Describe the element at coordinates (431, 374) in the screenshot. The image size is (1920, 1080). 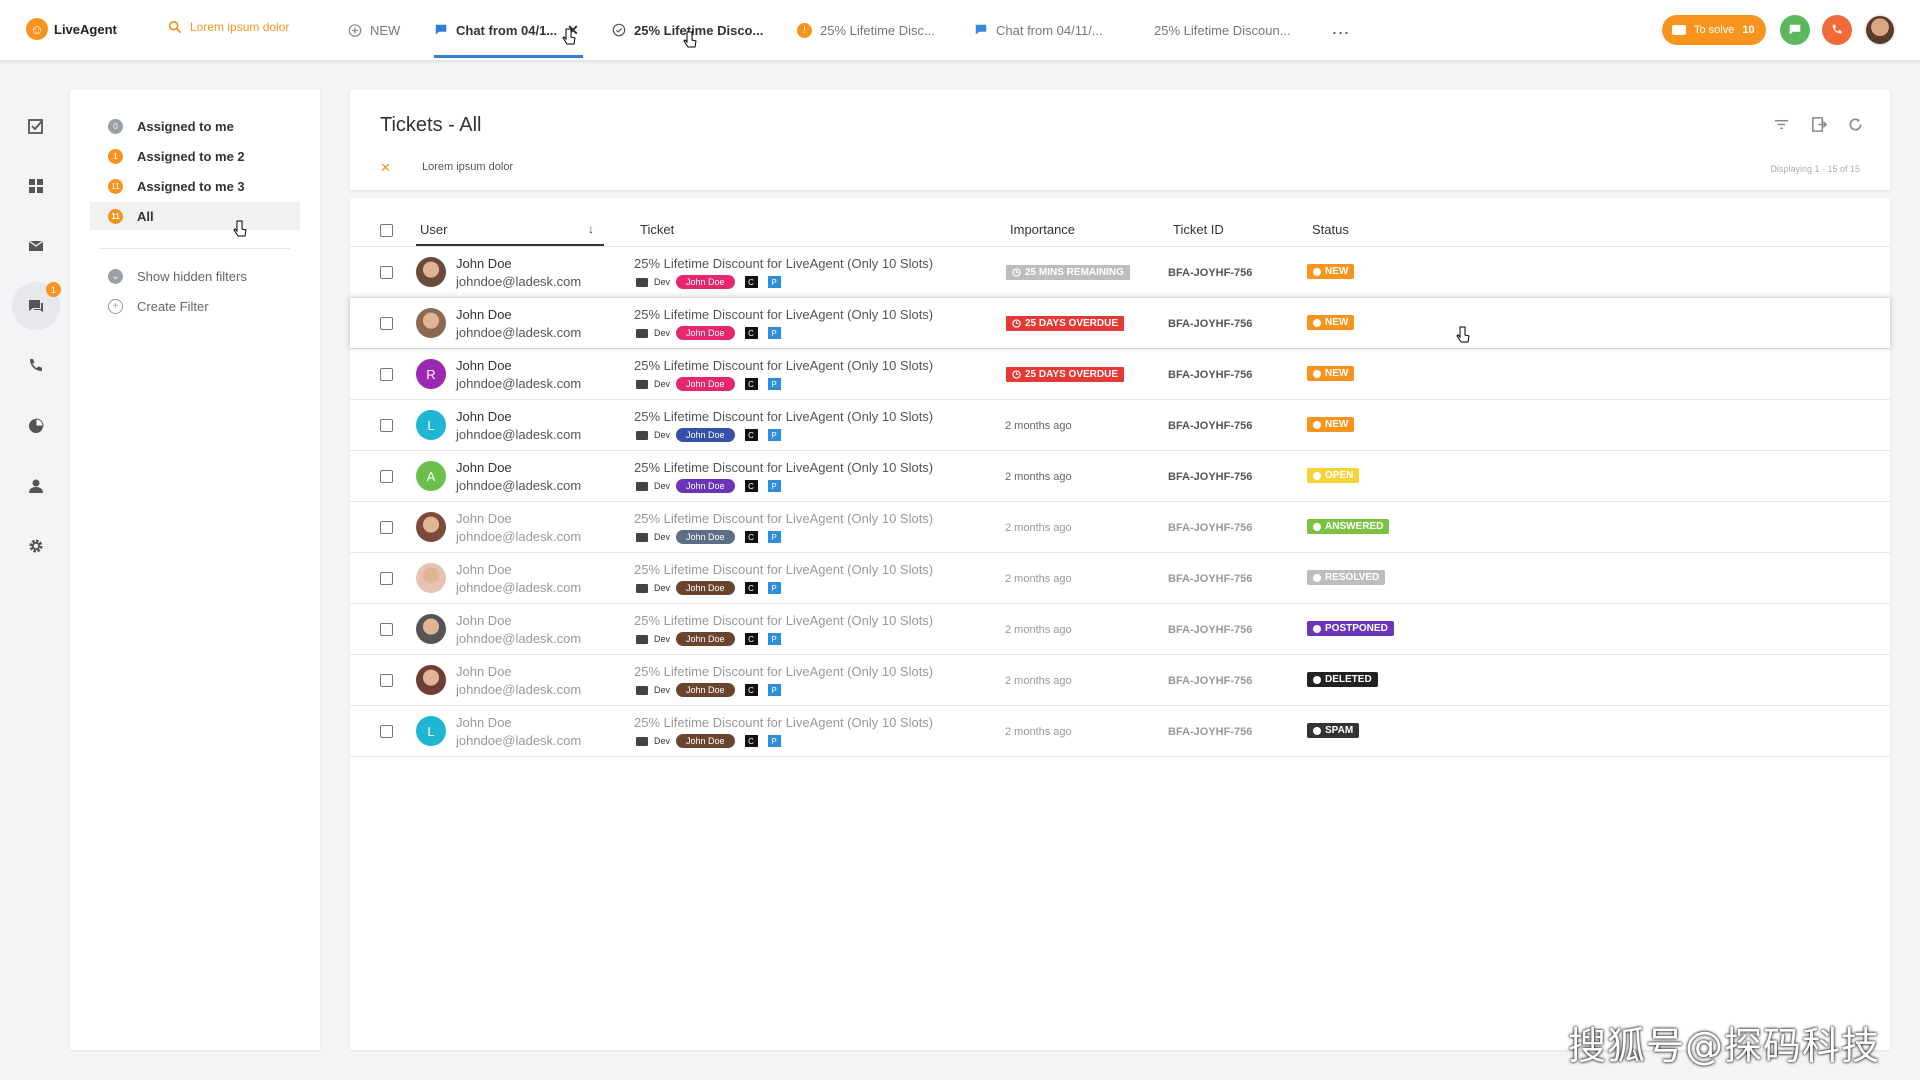
I see `avatar: R` at that location.